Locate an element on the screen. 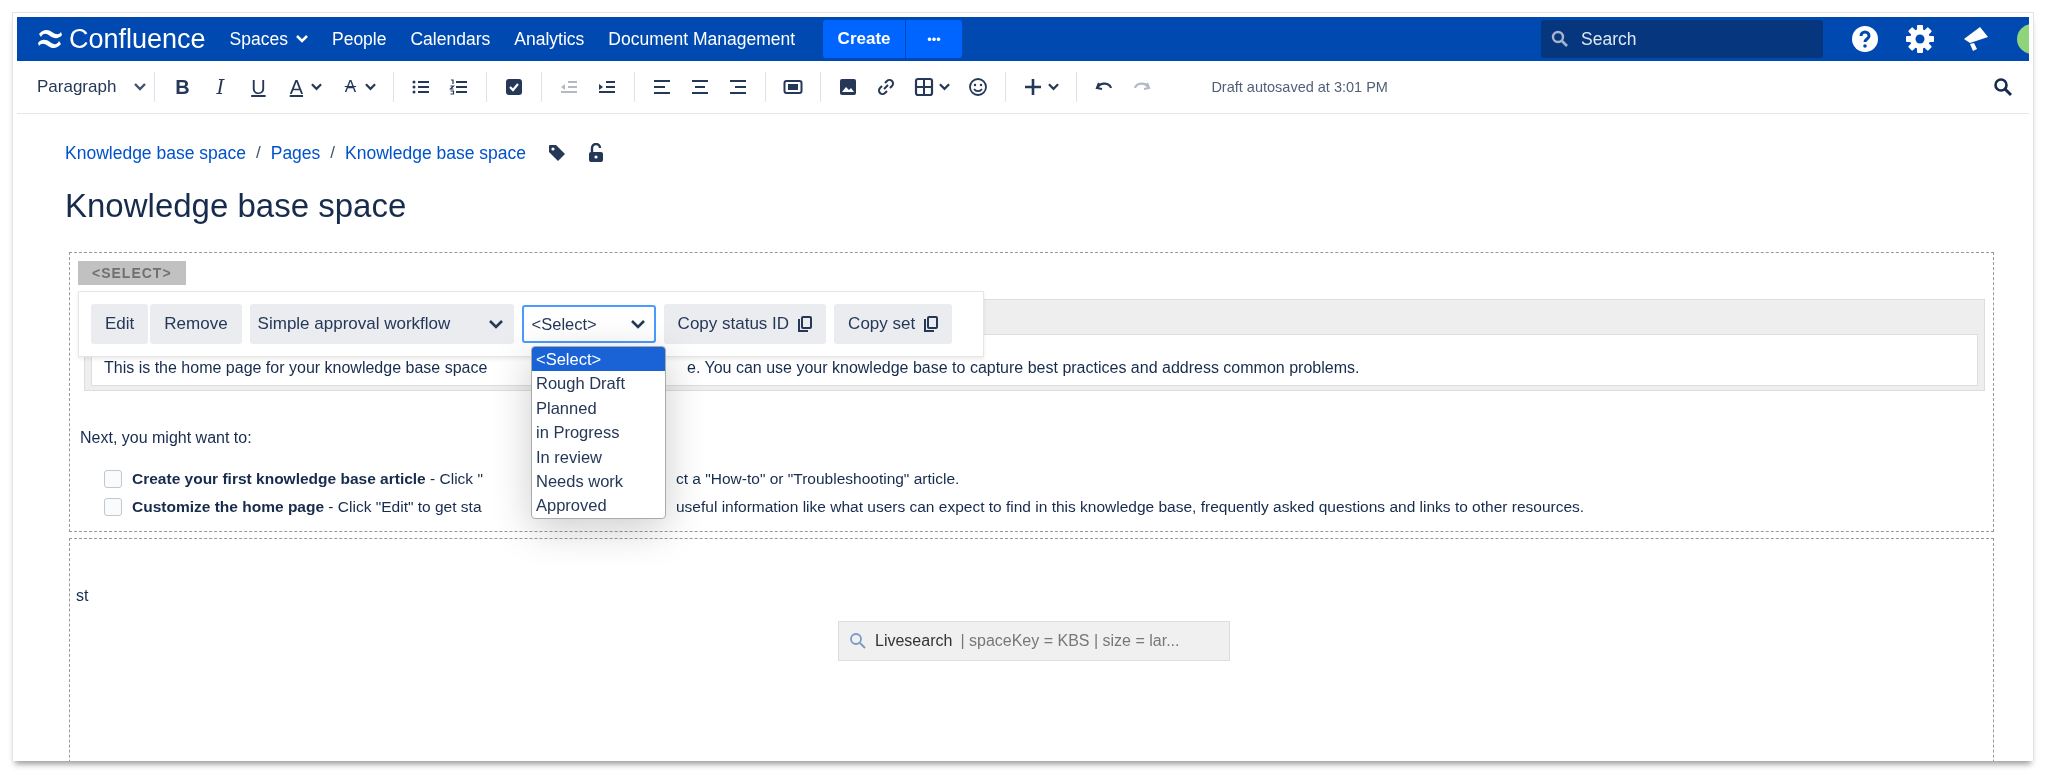 This screenshot has height=780, width=2048. copy-button: Copy set is located at coordinates (893, 324).